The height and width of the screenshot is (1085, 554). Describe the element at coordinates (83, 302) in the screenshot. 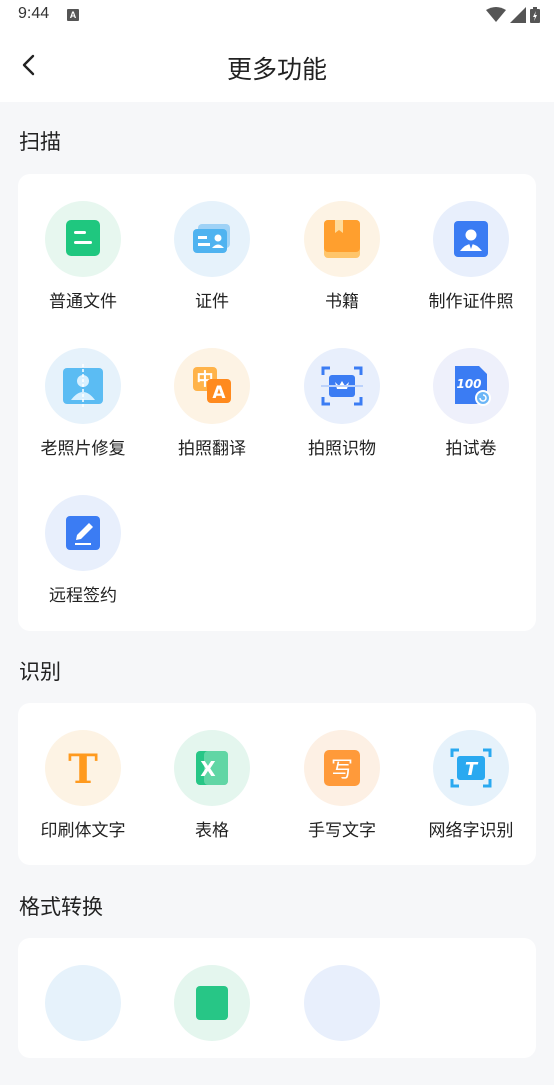

I see `feature-label: 普通文件` at that location.